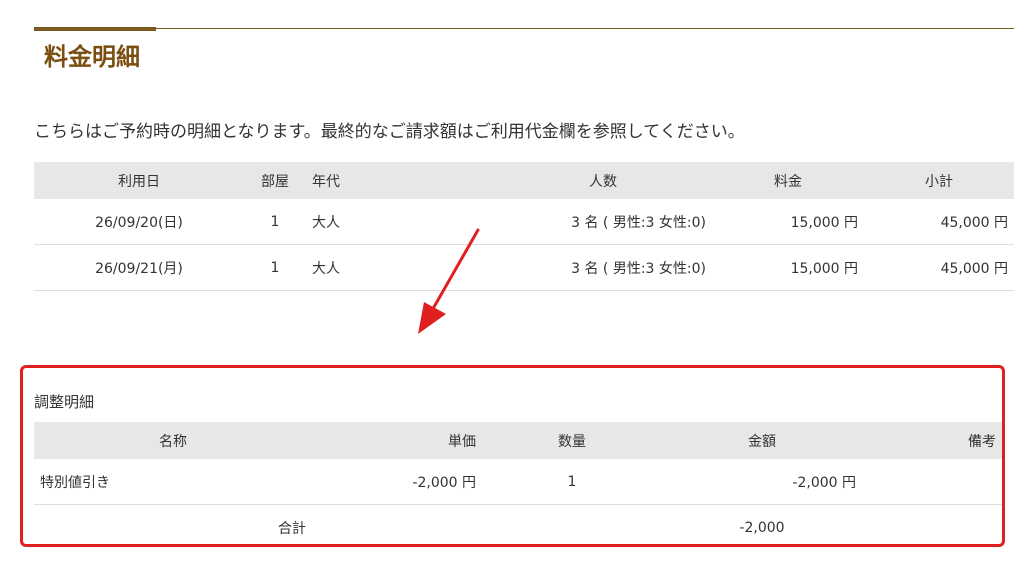  Describe the element at coordinates (788, 180) in the screenshot. I see `col-header-price: 料金` at that location.